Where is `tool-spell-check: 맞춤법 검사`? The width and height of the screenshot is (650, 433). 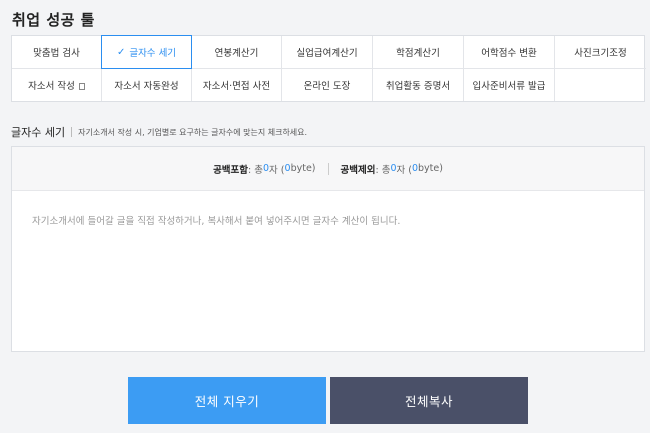
tool-spell-check: 맞춤법 검사 is located at coordinates (57, 52).